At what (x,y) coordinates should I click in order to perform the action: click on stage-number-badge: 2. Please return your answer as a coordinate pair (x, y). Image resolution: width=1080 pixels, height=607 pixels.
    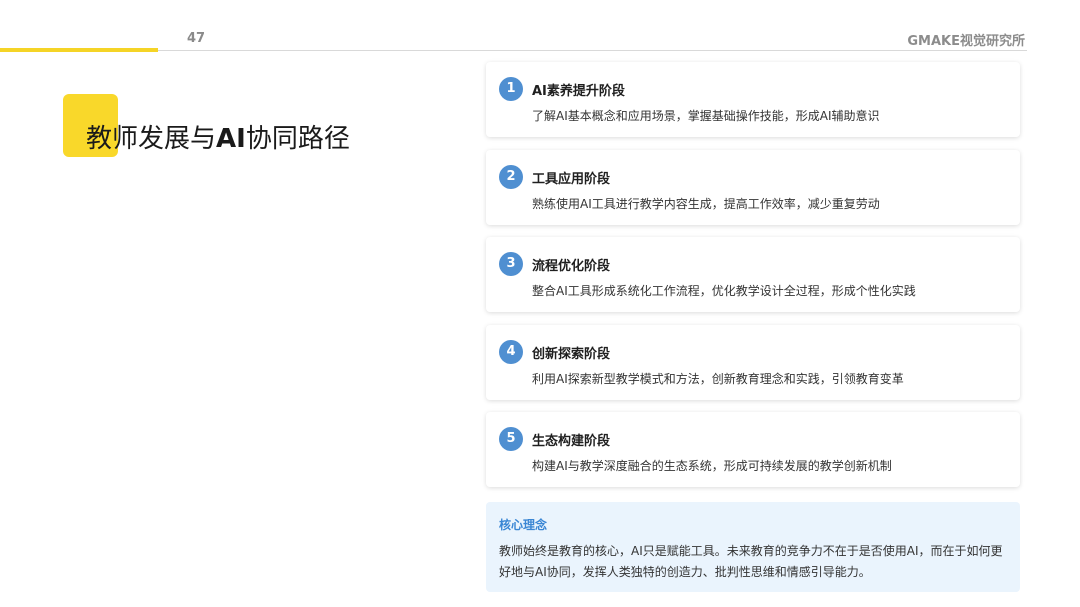
    Looking at the image, I should click on (511, 177).